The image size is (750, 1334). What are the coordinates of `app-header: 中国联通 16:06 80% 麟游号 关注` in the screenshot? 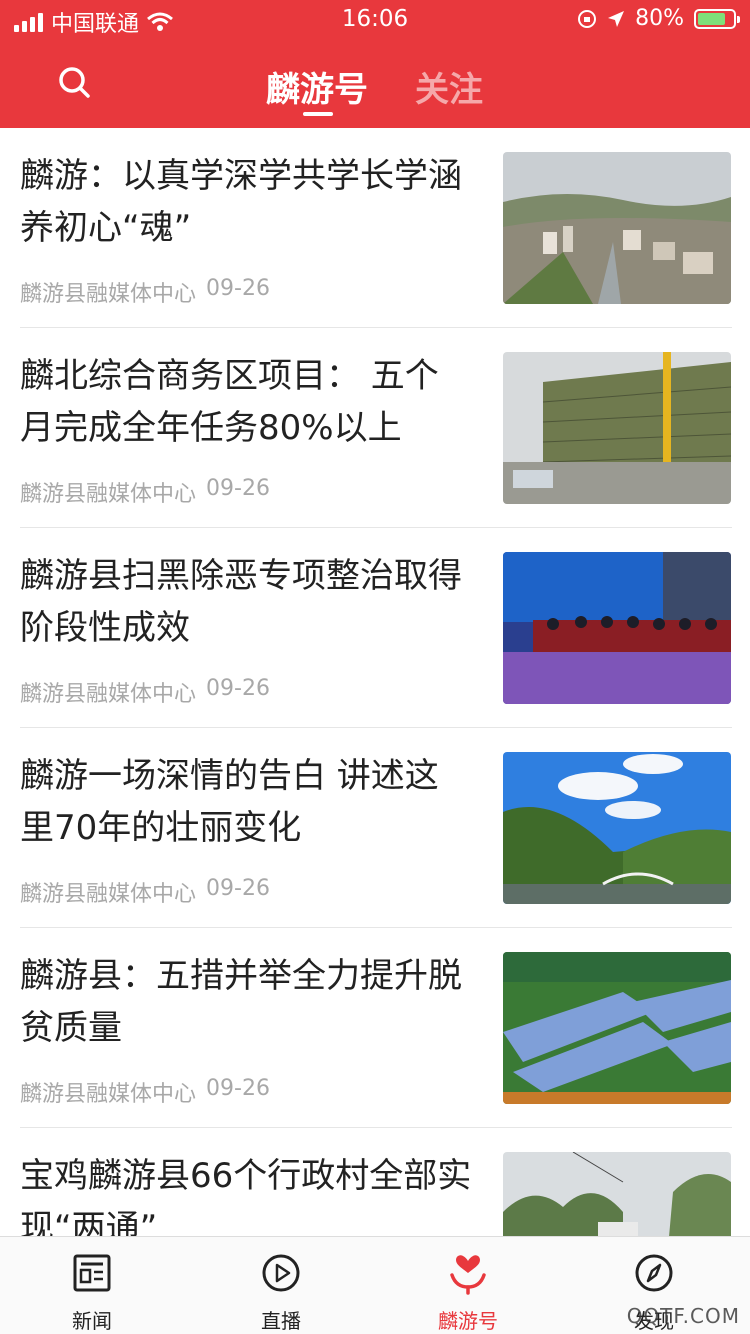 It's located at (375, 64).